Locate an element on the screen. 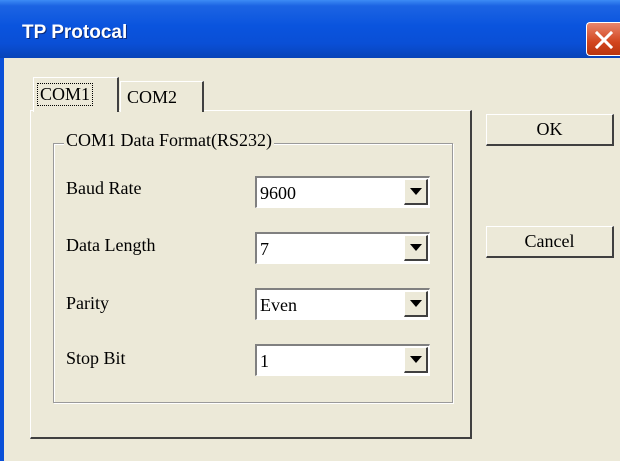 The width and height of the screenshot is (620, 461). data-length-label: Data Length is located at coordinates (111, 245).